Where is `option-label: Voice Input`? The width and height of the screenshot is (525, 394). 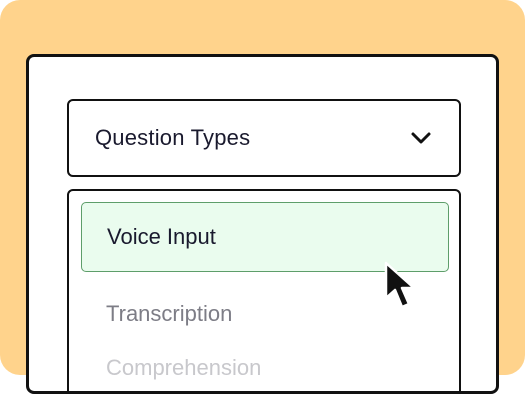 option-label: Voice Input is located at coordinates (161, 236).